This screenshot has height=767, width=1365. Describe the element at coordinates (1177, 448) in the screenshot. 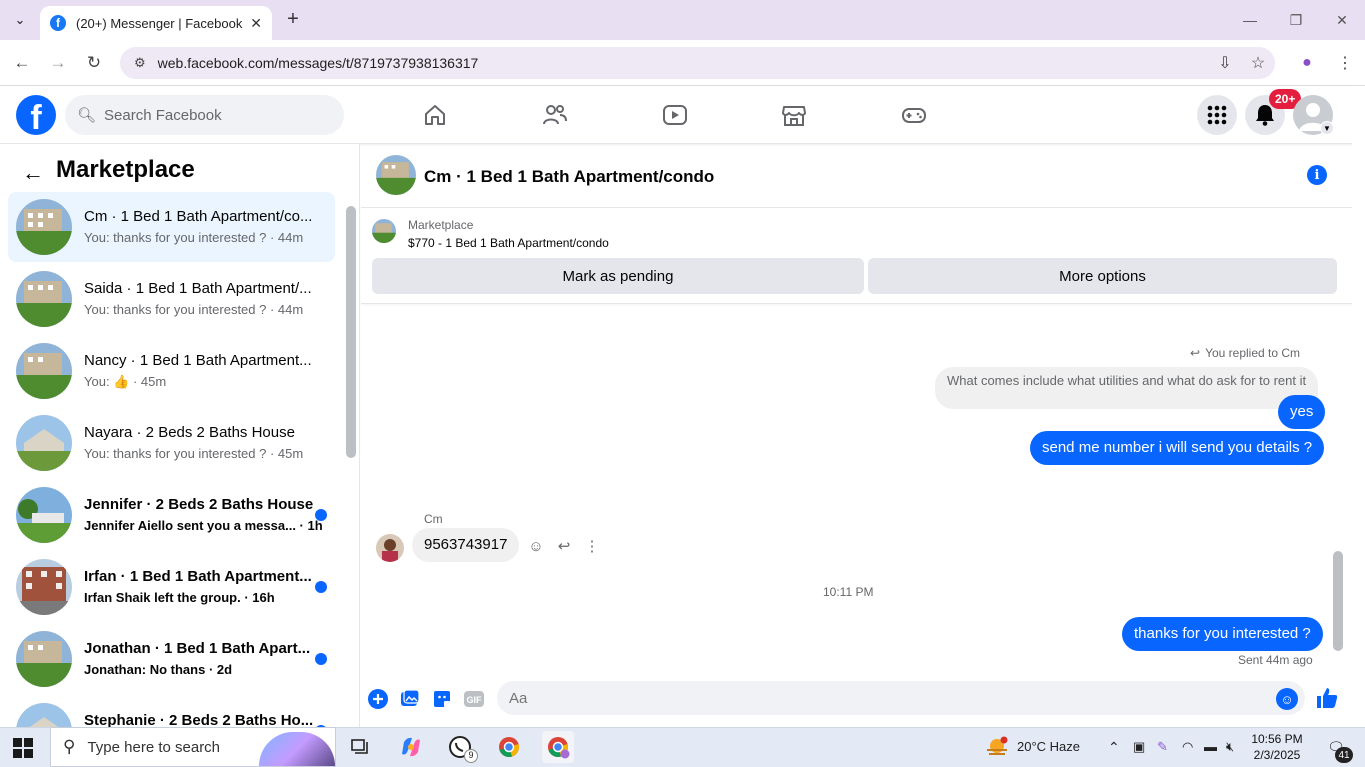

I see `outgoing-message: send me number i will send you details ?` at that location.